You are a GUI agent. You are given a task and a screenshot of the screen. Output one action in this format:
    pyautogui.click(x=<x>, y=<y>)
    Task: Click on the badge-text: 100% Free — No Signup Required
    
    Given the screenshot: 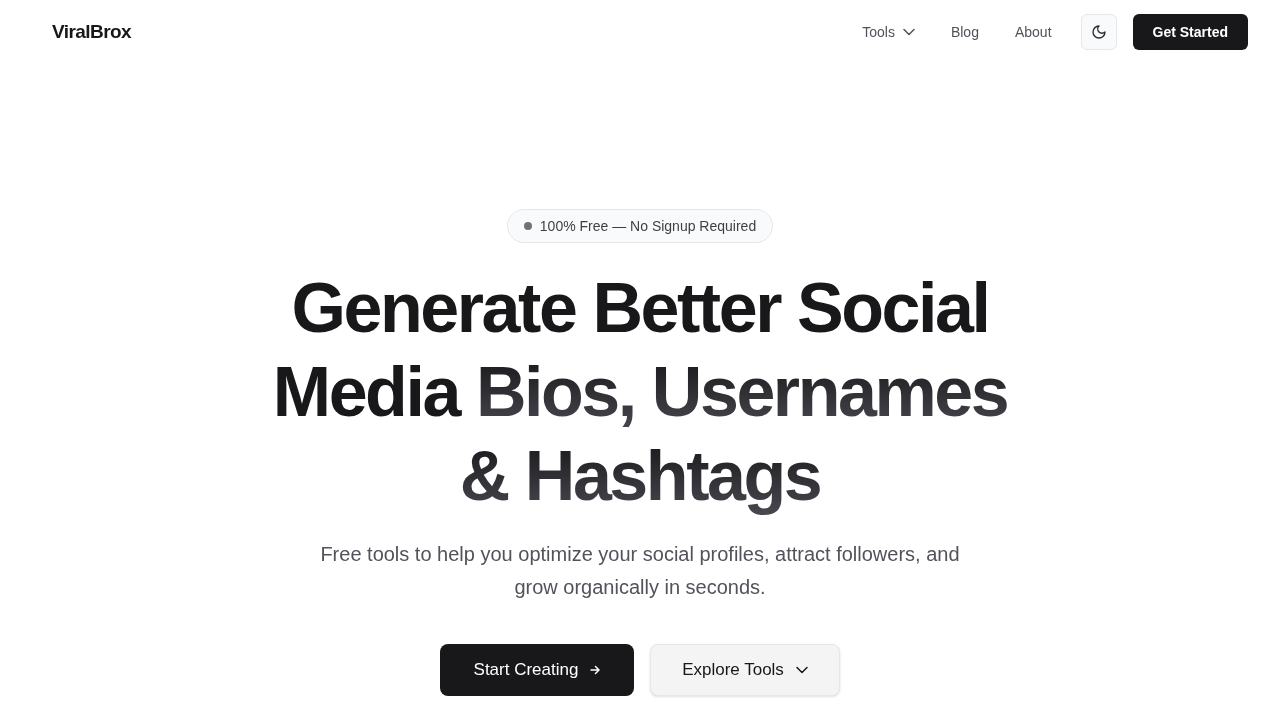 What is the action you would take?
    pyautogui.click(x=648, y=226)
    